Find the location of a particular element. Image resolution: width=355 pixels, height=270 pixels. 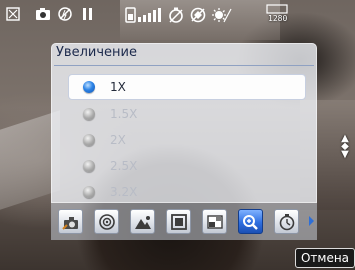

camera-status-bar: 1280 is located at coordinates (177, 15).